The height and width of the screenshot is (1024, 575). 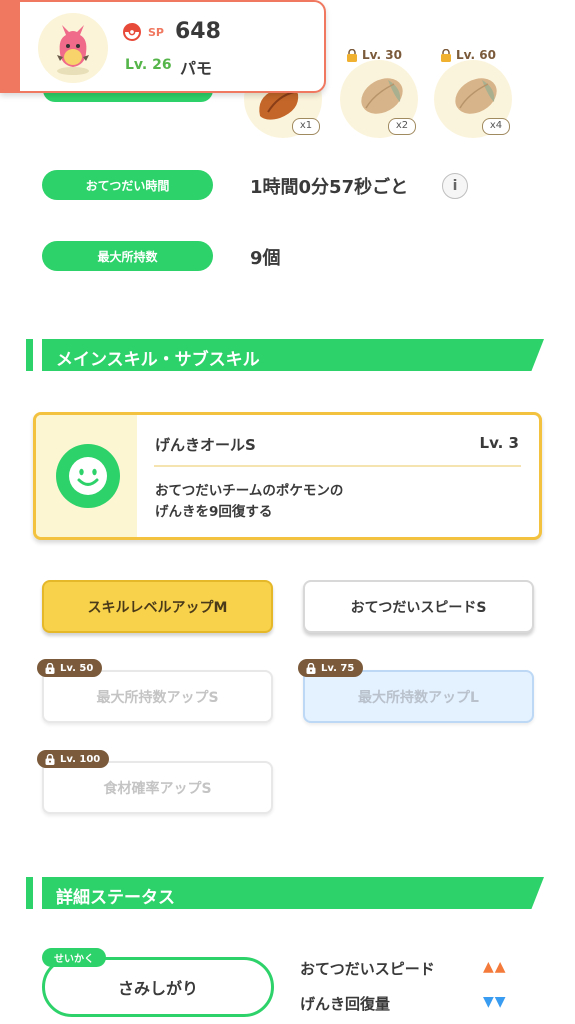 What do you see at coordinates (77, 668) in the screenshot?
I see `lock-level: Lv. 50` at bounding box center [77, 668].